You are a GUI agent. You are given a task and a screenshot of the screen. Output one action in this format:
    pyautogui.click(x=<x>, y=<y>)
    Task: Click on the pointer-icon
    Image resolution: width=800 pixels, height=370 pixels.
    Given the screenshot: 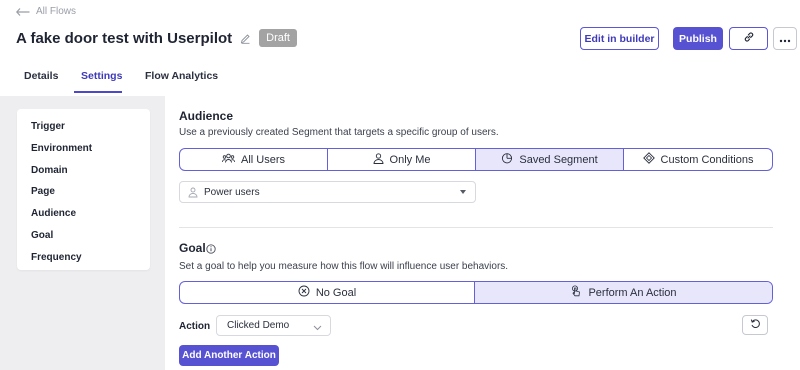 What is the action you would take?
    pyautogui.click(x=576, y=292)
    